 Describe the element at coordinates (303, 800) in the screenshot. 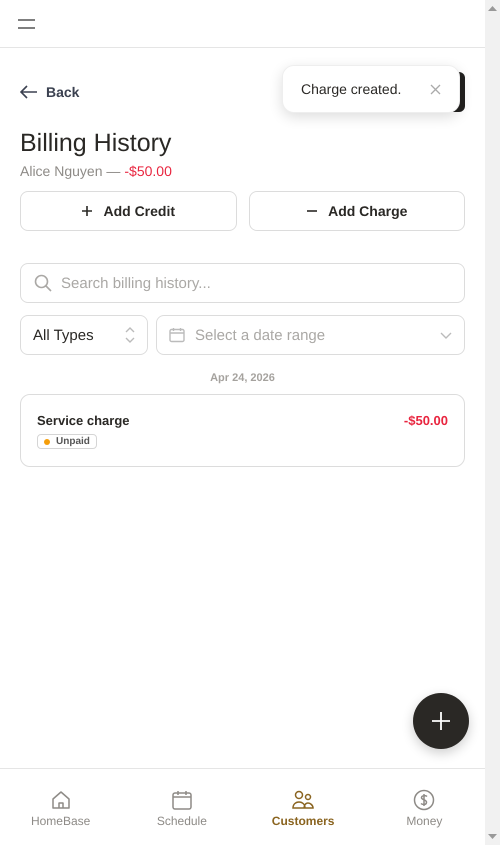

I see `people-icon` at that location.